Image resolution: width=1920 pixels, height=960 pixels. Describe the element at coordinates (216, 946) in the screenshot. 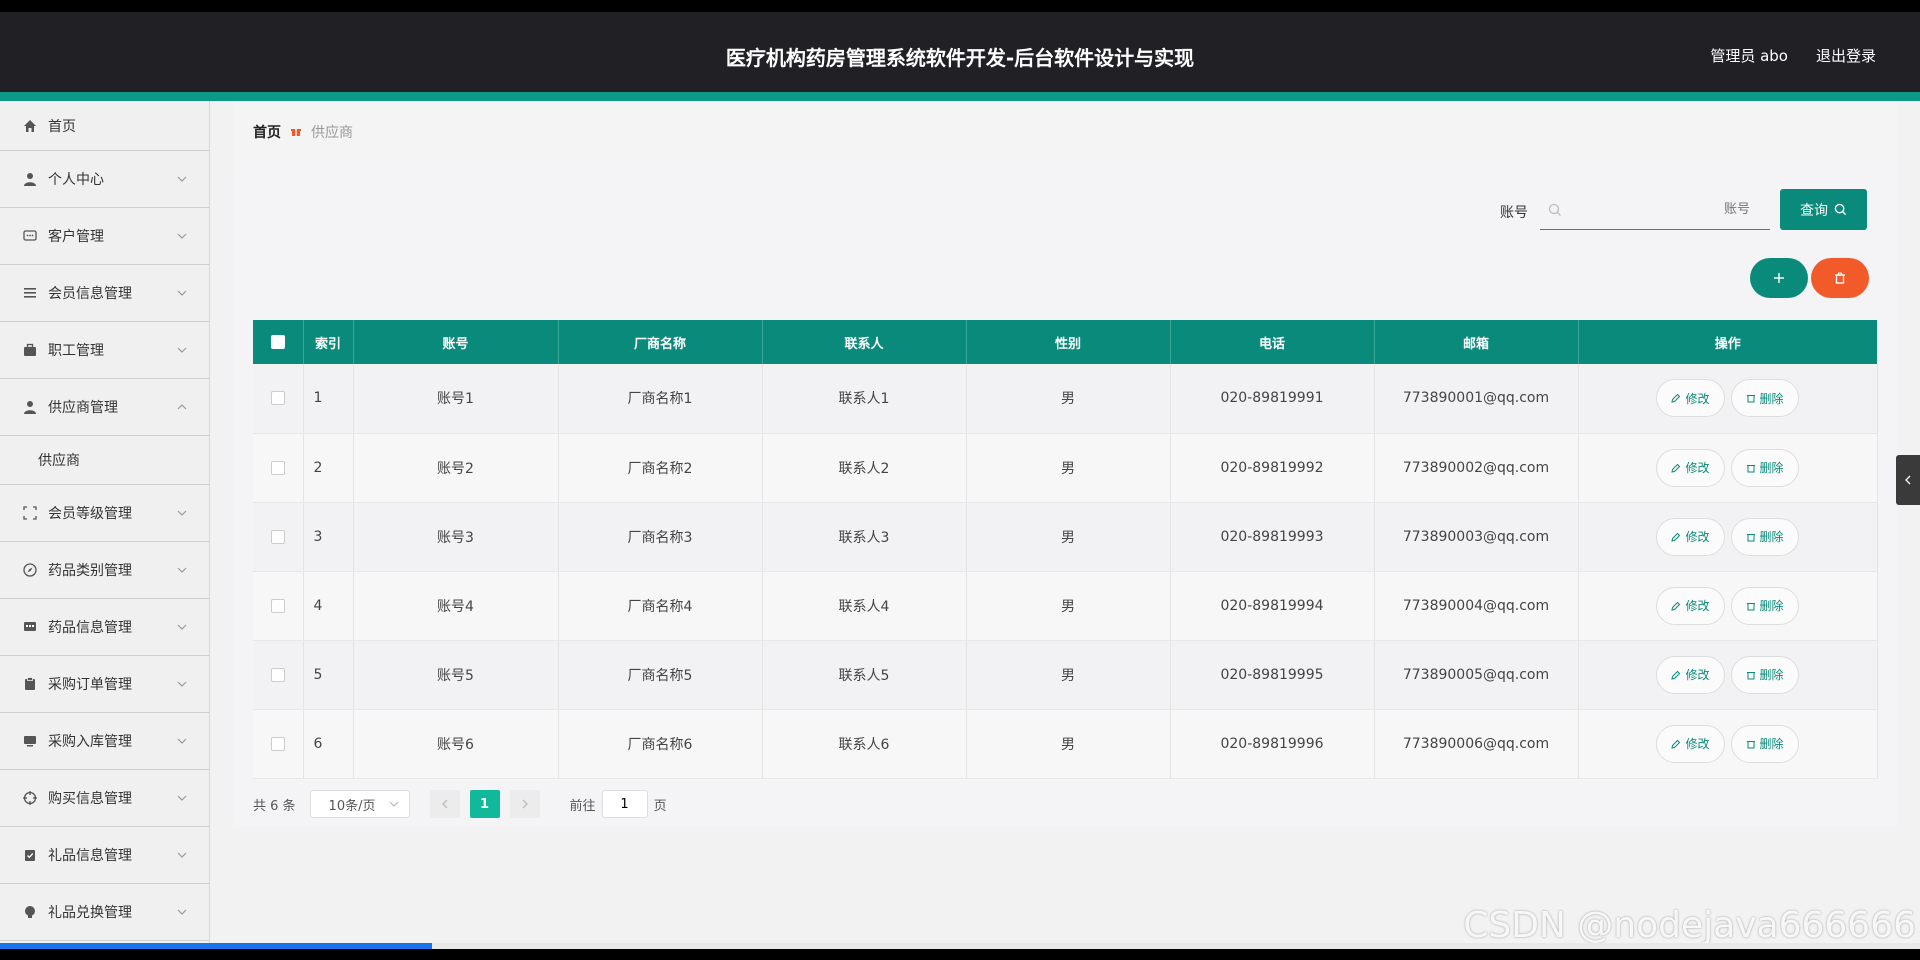

I see `video-progress-fill` at that location.